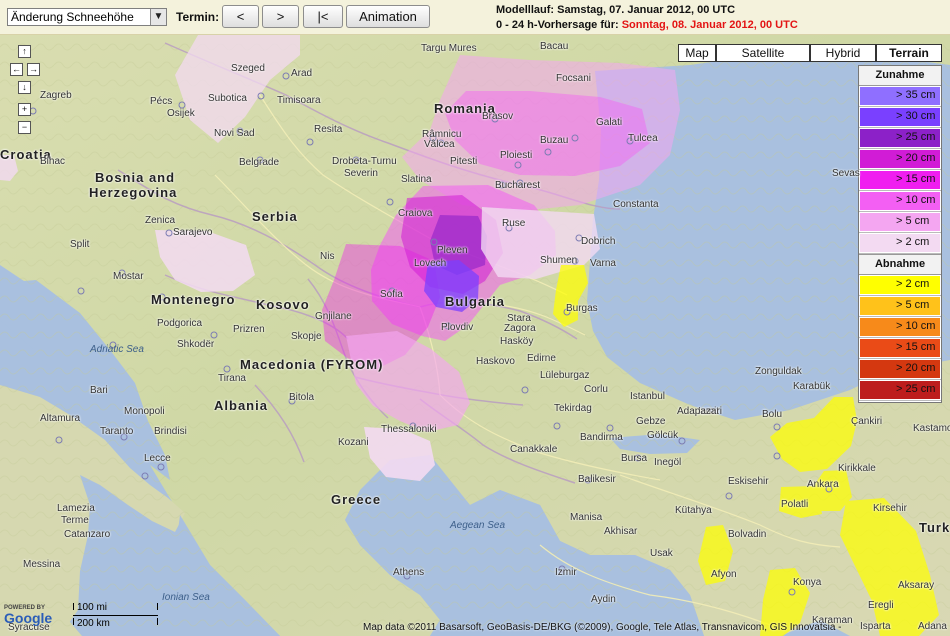  What do you see at coordinates (16, 69) in the screenshot?
I see `pan-left-icon: ←` at bounding box center [16, 69].